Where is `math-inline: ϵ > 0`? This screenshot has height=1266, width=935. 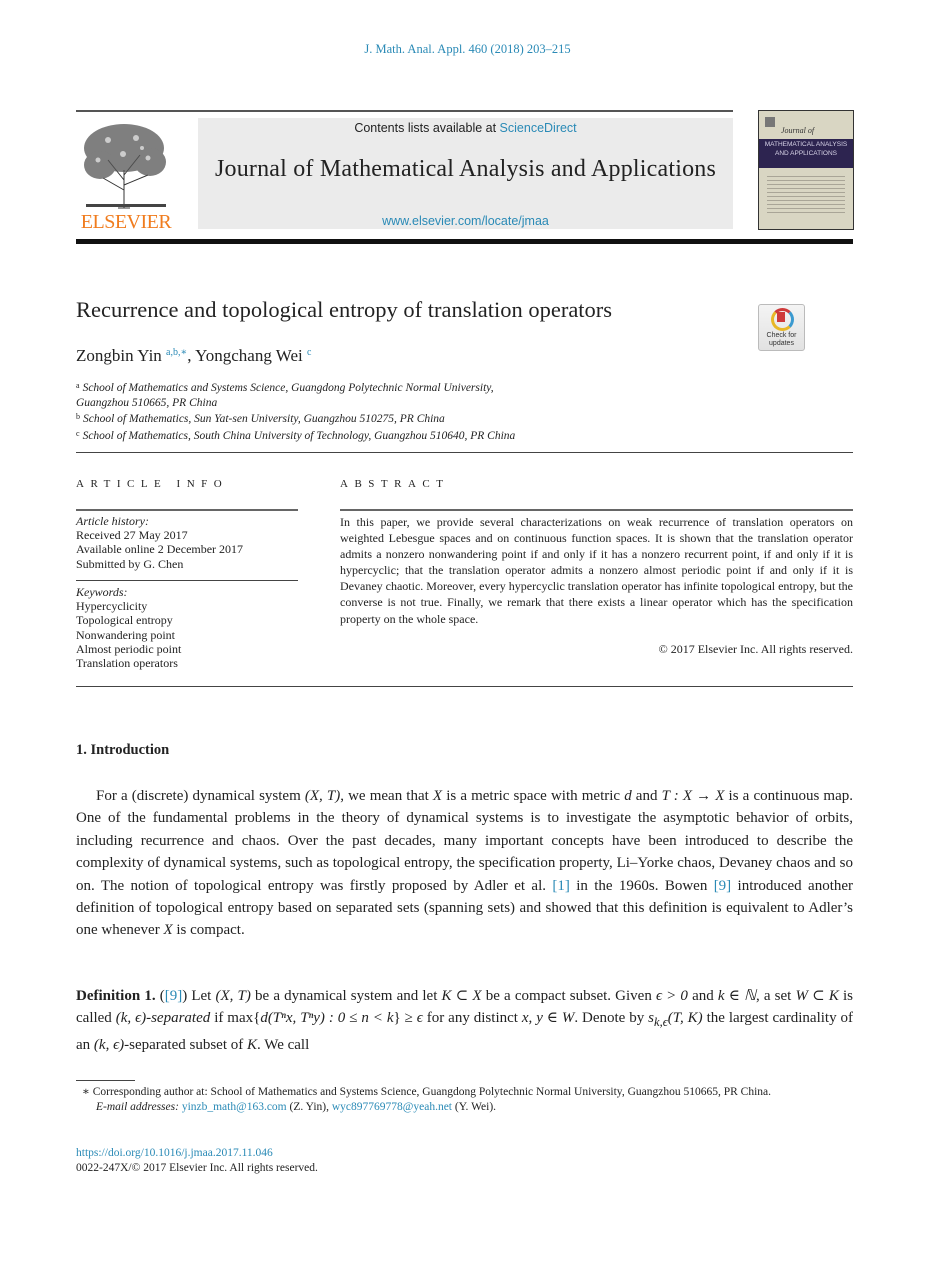
math-inline: ϵ > 0 is located at coordinates (671, 996).